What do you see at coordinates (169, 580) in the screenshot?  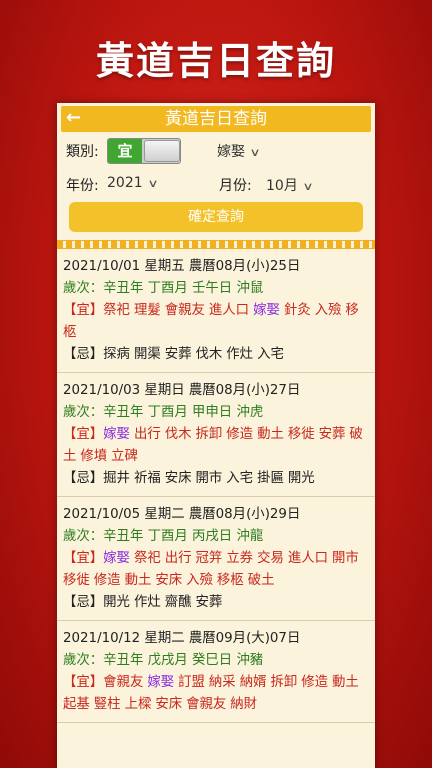 I see `yi-activity: 安床` at bounding box center [169, 580].